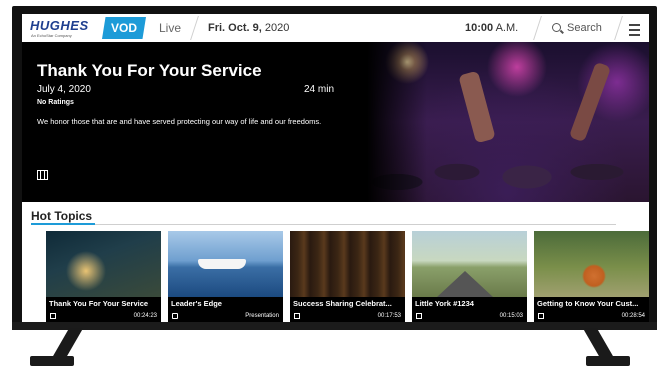 The image size is (662, 370). I want to click on tv-stand-foot-left, so click(52, 361).